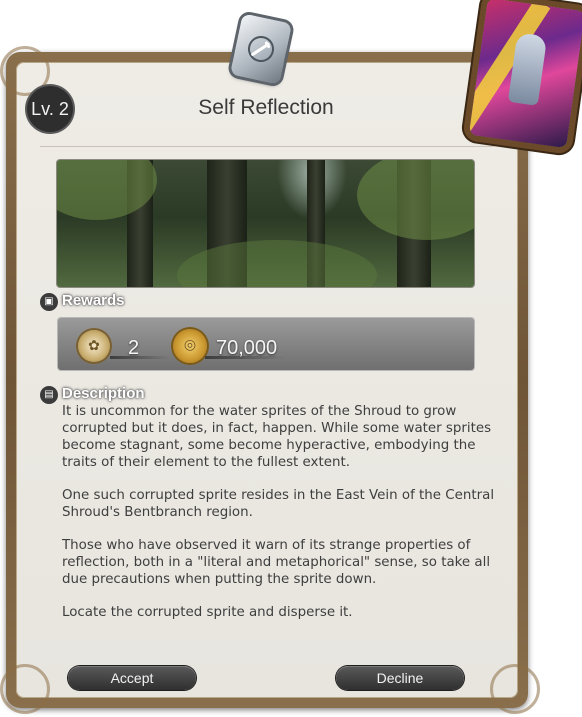 The width and height of the screenshot is (582, 717). What do you see at coordinates (515, 689) in the screenshot?
I see `frame-ornament-bottom-right` at bounding box center [515, 689].